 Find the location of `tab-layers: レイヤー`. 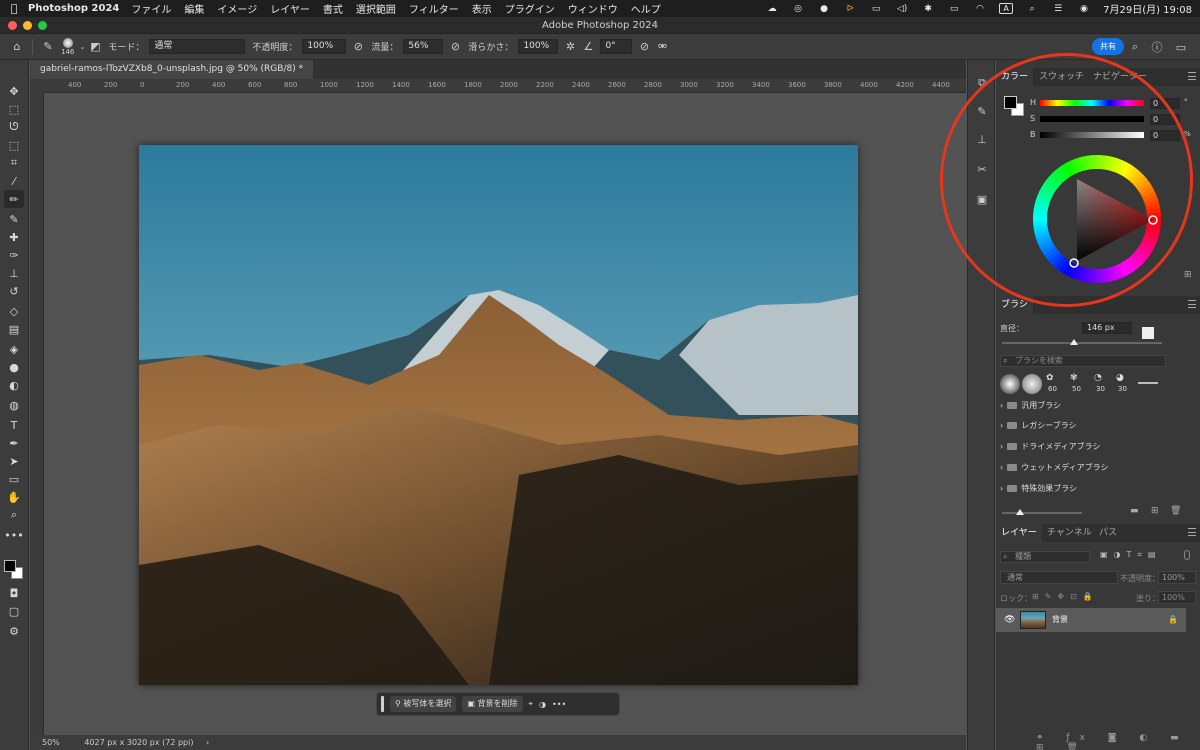

tab-layers: レイヤー is located at coordinates (1019, 533).